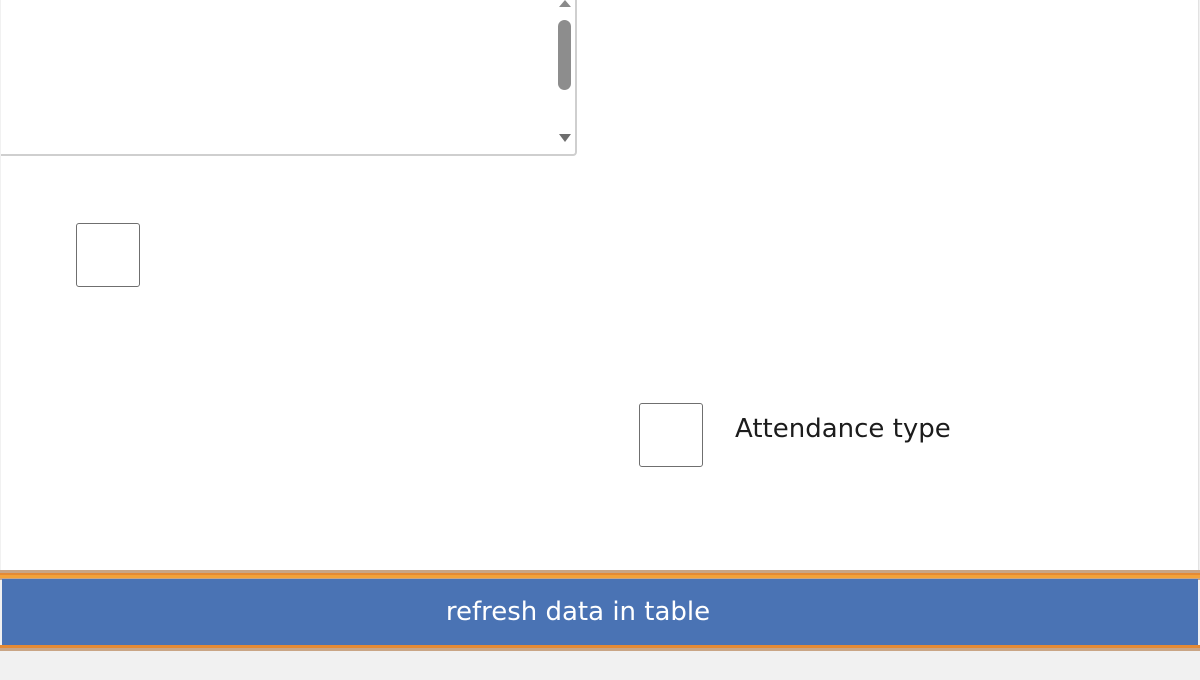  Describe the element at coordinates (565, 3) in the screenshot. I see `scroll-up-arrow-icon` at that location.